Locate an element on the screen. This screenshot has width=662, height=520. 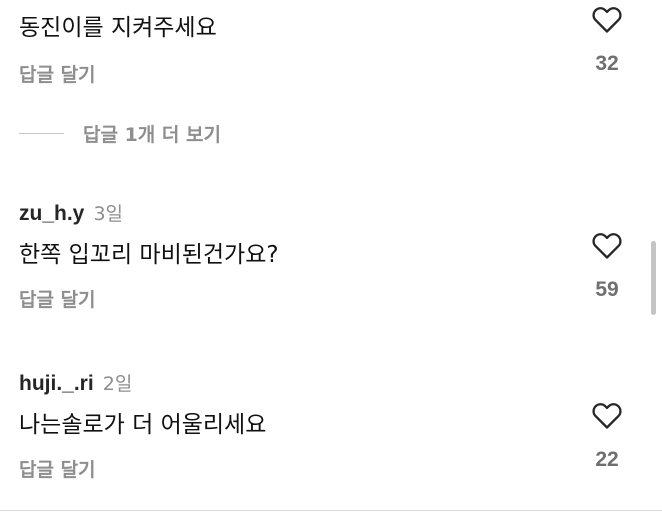
view-more-replies-button: 답글 1개 더 보기 is located at coordinates (120, 133).